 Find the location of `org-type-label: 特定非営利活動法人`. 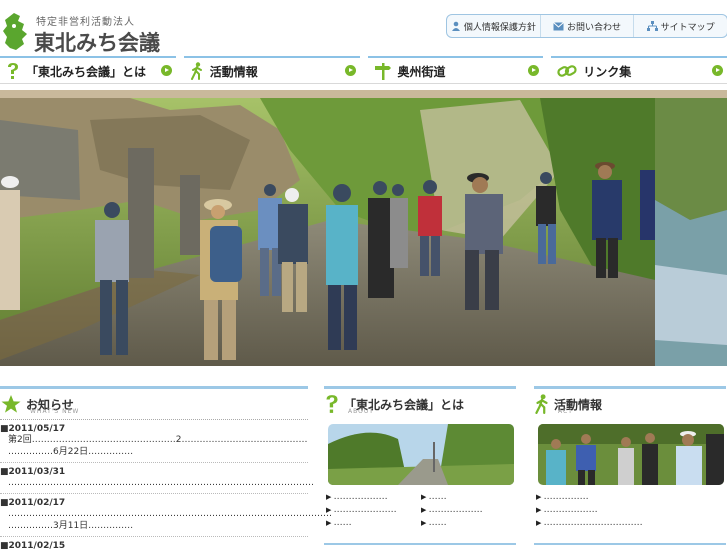

org-type-label: 特定非営利活動法人 is located at coordinates (85, 22).